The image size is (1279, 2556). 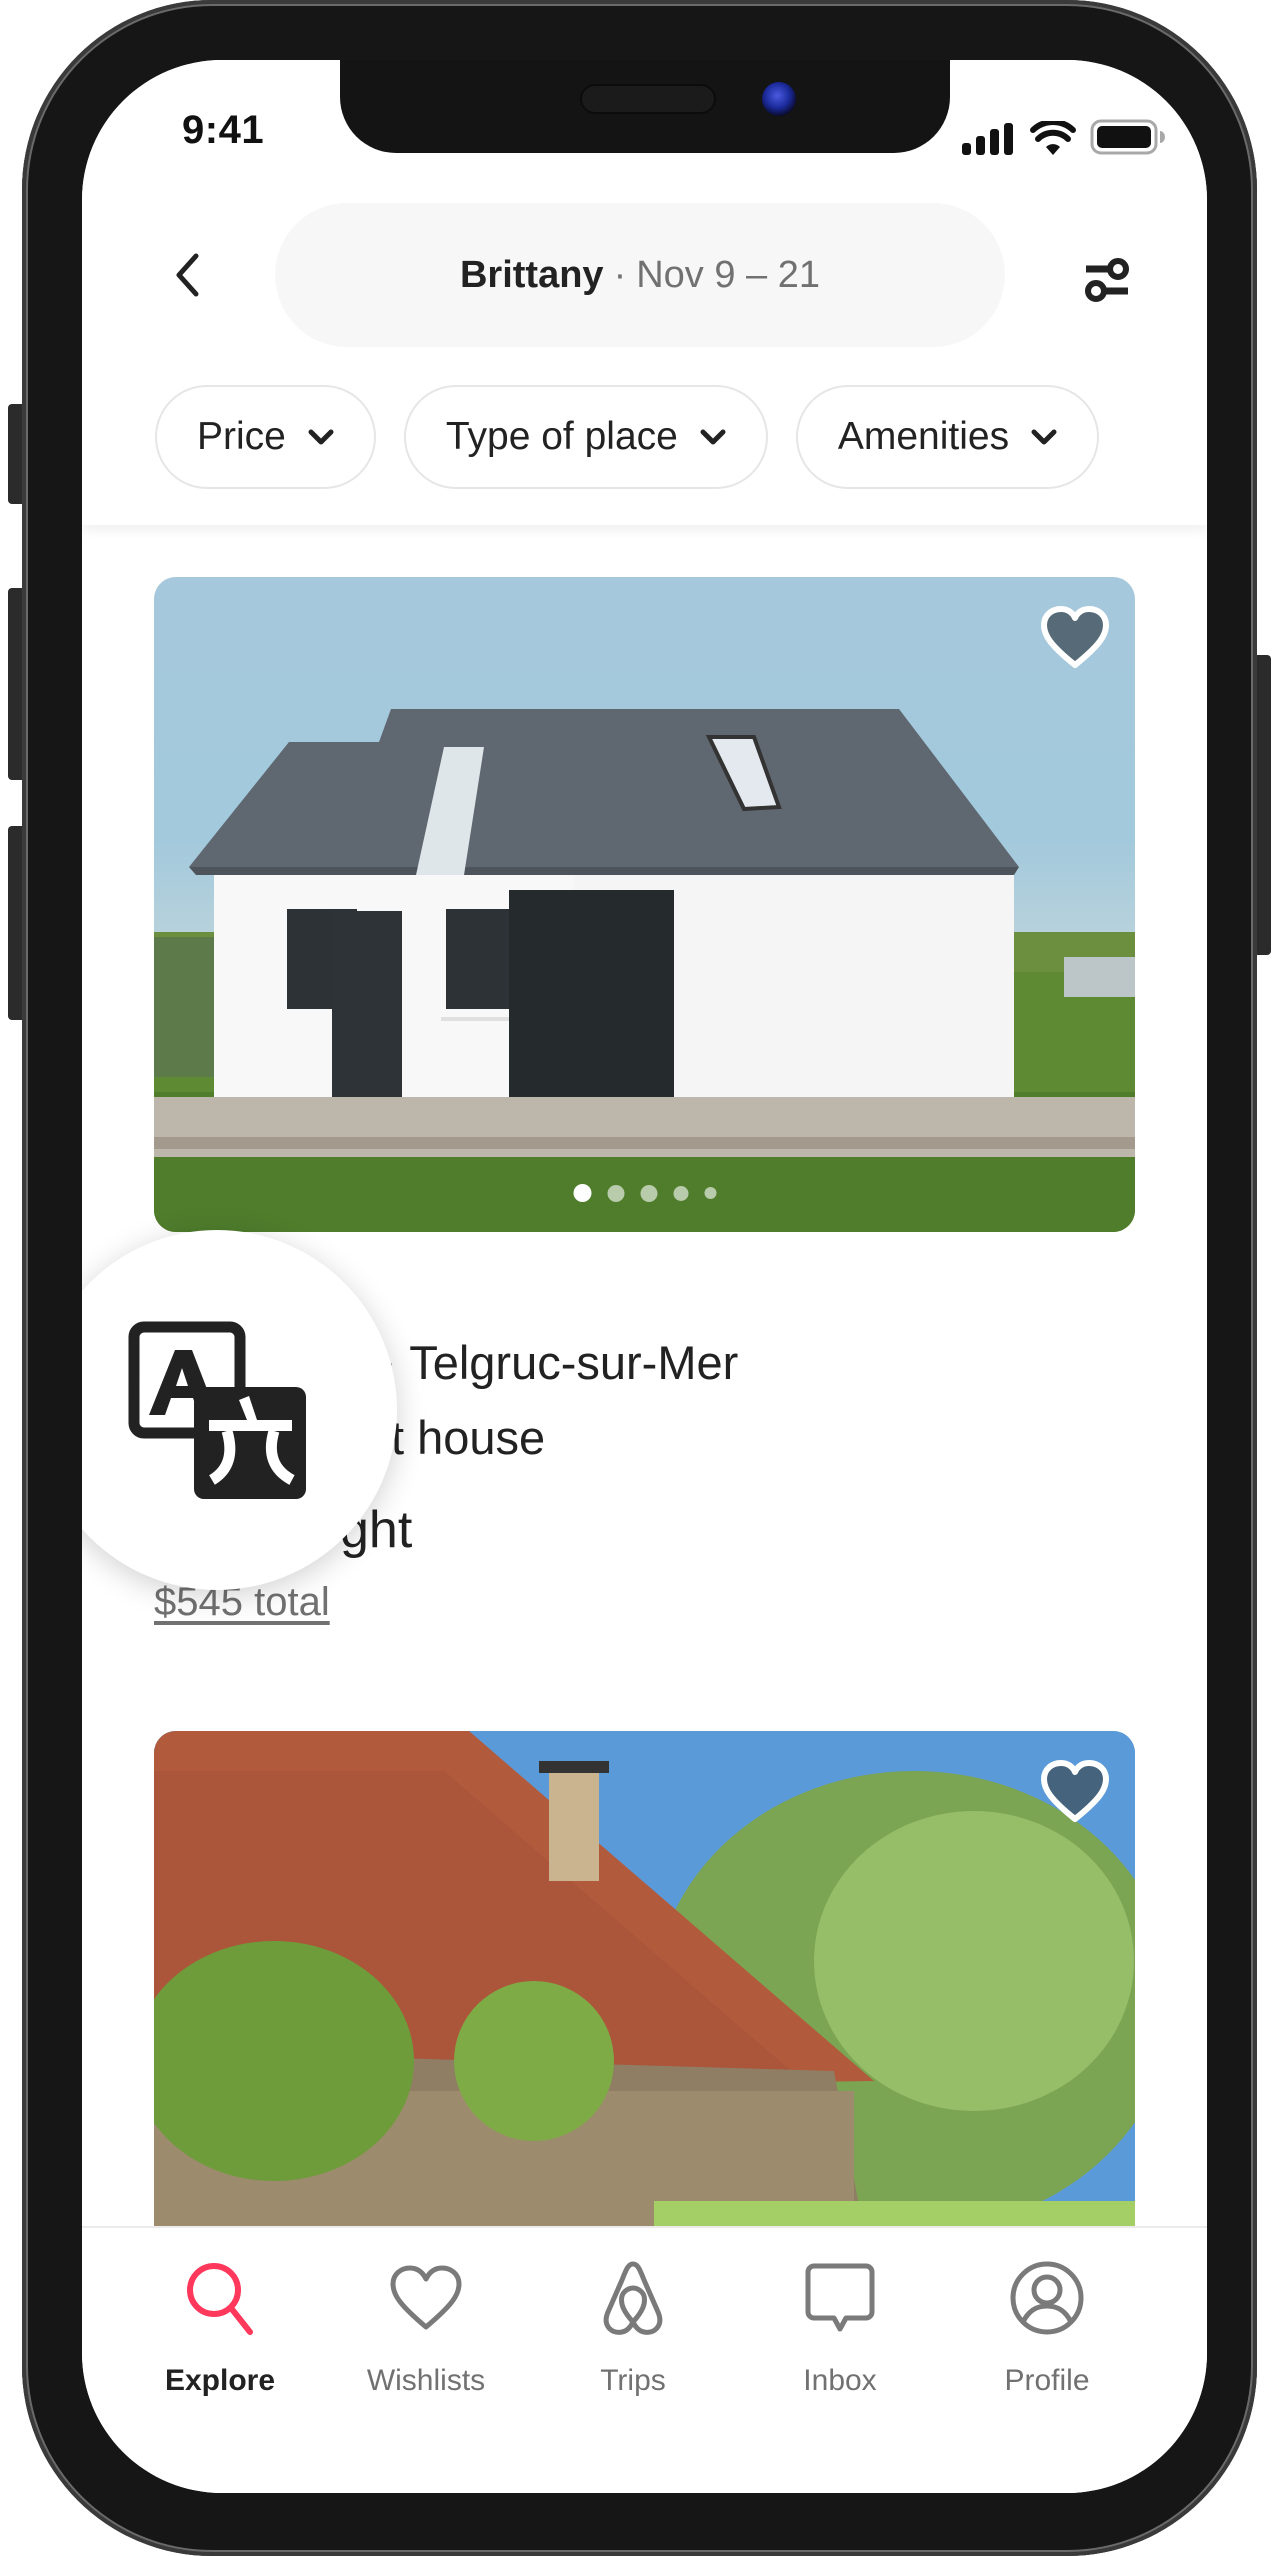 I want to click on nav-label: Trips, so click(x=633, y=2380).